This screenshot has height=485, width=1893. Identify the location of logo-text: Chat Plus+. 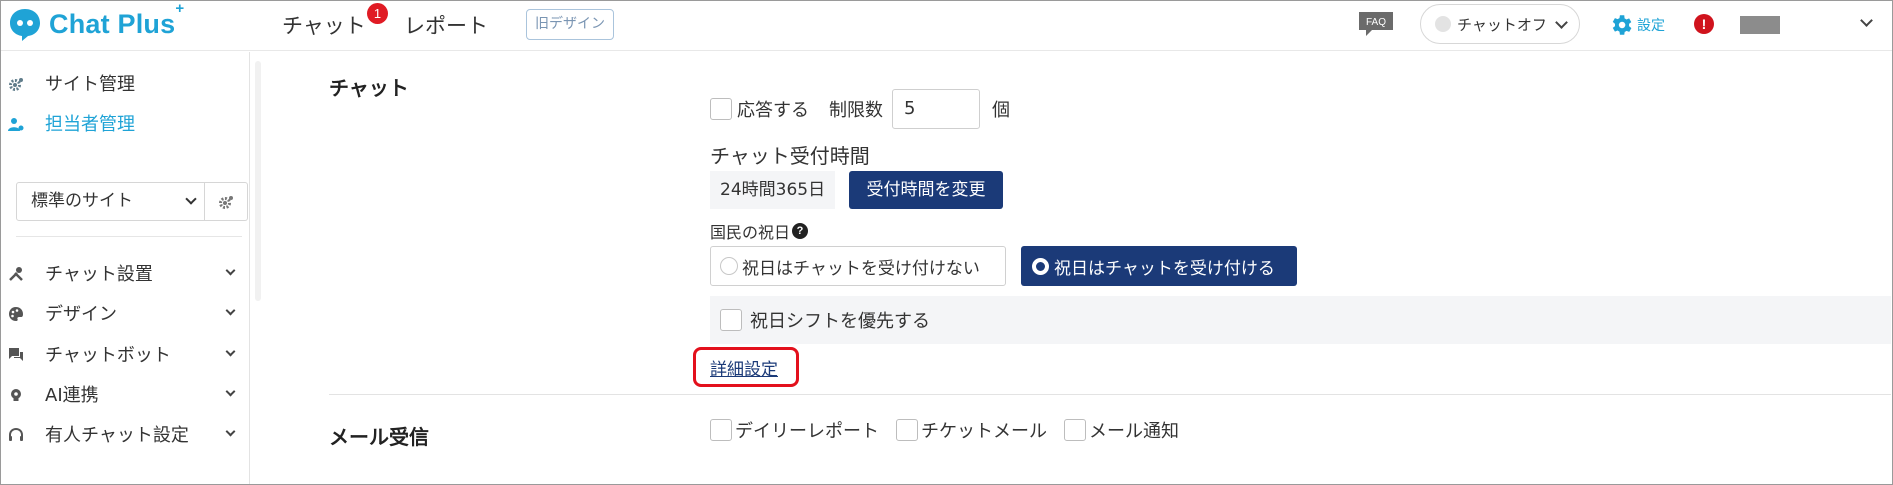
(117, 19).